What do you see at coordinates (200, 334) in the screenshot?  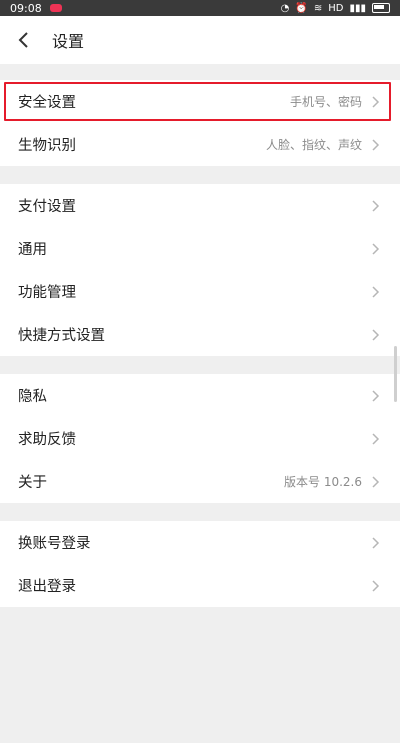 I see `menu-item-shortcut-settings: 快捷方式设置` at bounding box center [200, 334].